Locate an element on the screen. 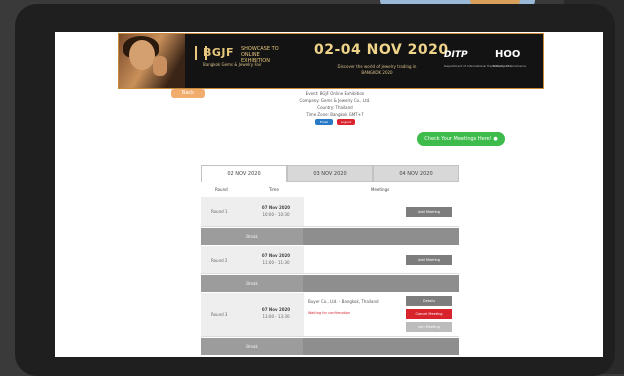 This screenshot has height=376, width=624. date-tabs: 02 NOV 2020 03 NOV 2020 04 NOV 2020 is located at coordinates (330, 173).